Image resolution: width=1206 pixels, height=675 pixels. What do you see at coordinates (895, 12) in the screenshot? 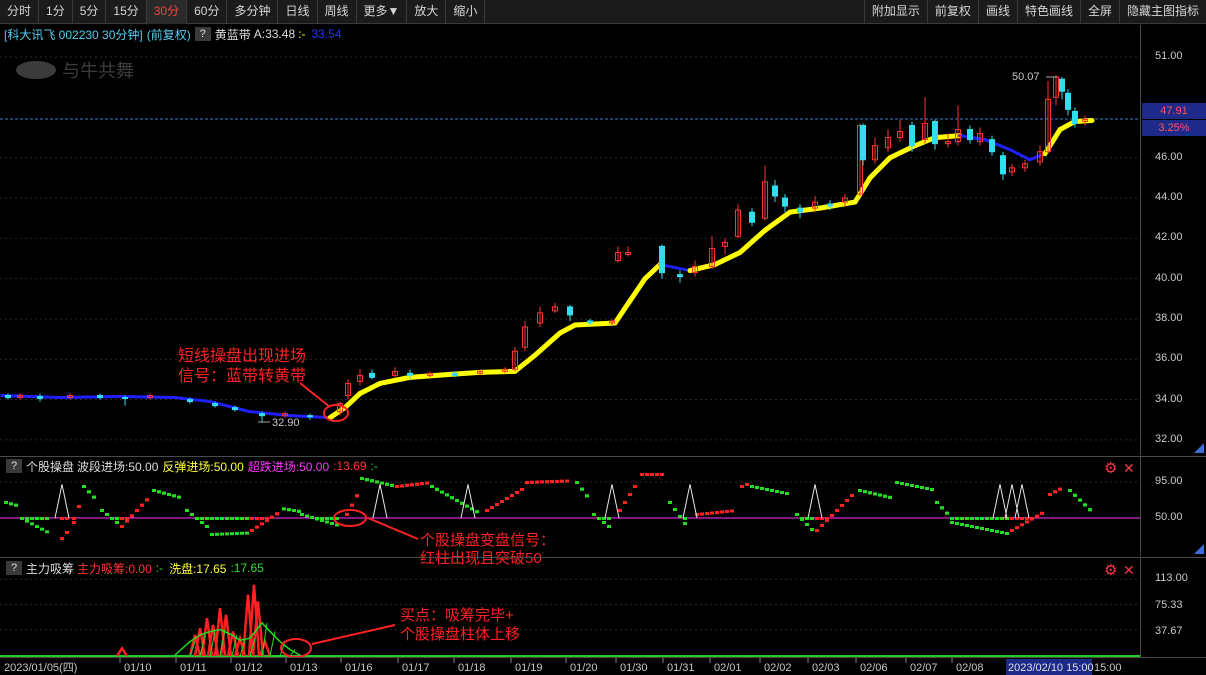
I see `tool-button-0: 附加显示` at bounding box center [895, 12].